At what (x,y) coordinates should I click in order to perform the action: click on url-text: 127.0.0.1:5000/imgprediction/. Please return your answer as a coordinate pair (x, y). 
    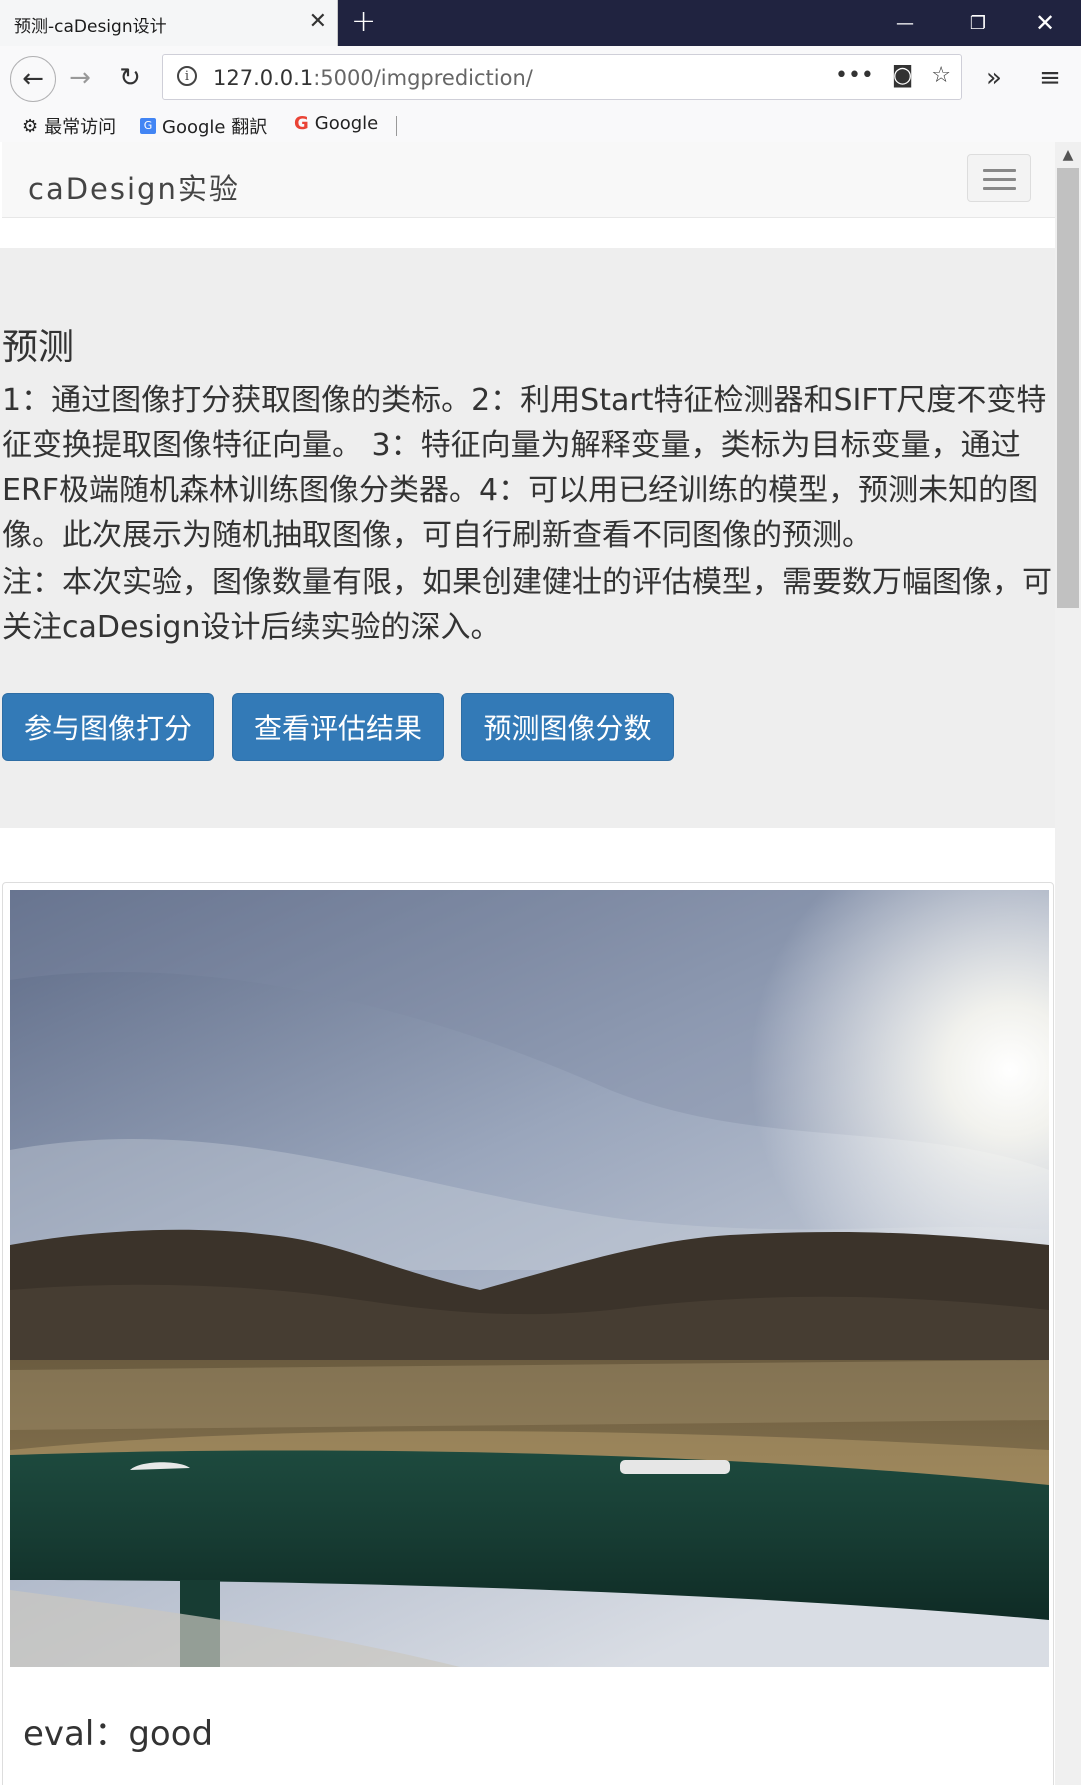
    Looking at the image, I should click on (373, 78).